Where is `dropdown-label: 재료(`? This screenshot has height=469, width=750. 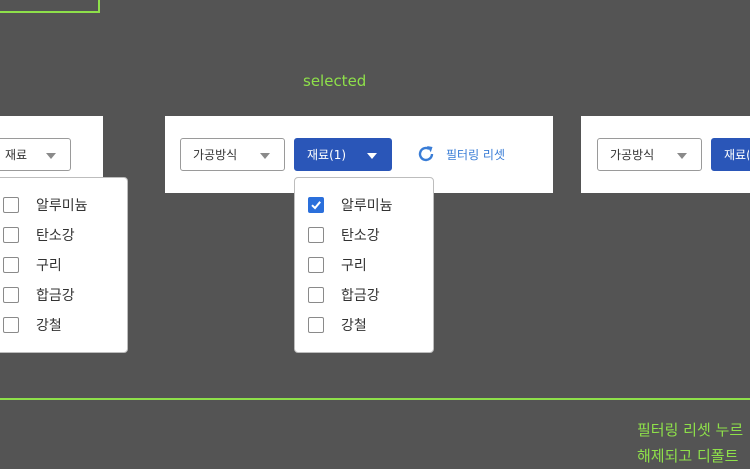
dropdown-label: 재료( is located at coordinates (736, 155).